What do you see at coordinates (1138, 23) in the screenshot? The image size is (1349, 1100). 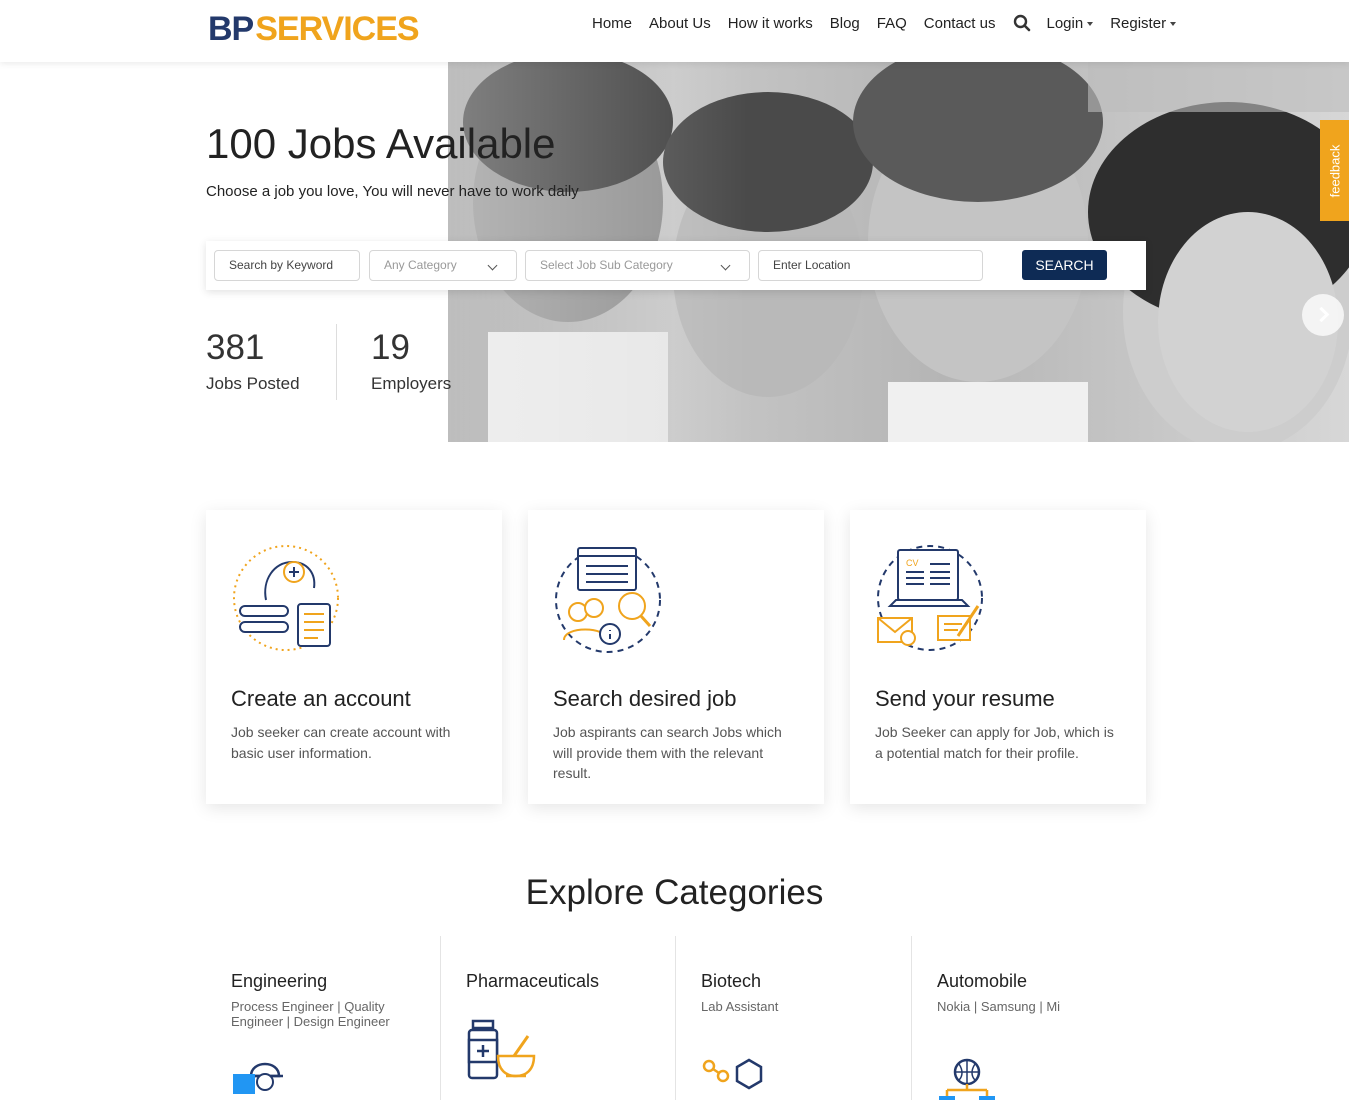 I see `register-label: Register` at bounding box center [1138, 23].